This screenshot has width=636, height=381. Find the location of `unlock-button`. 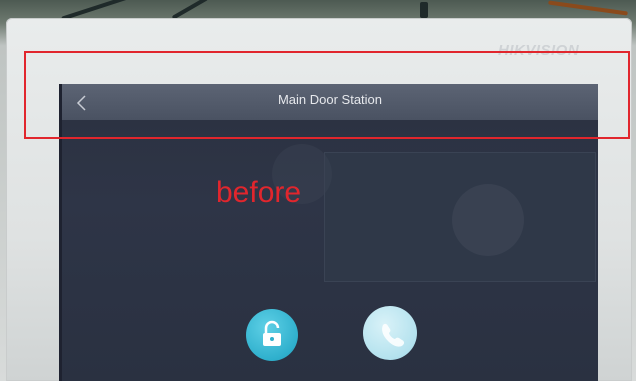

unlock-button is located at coordinates (272, 335).